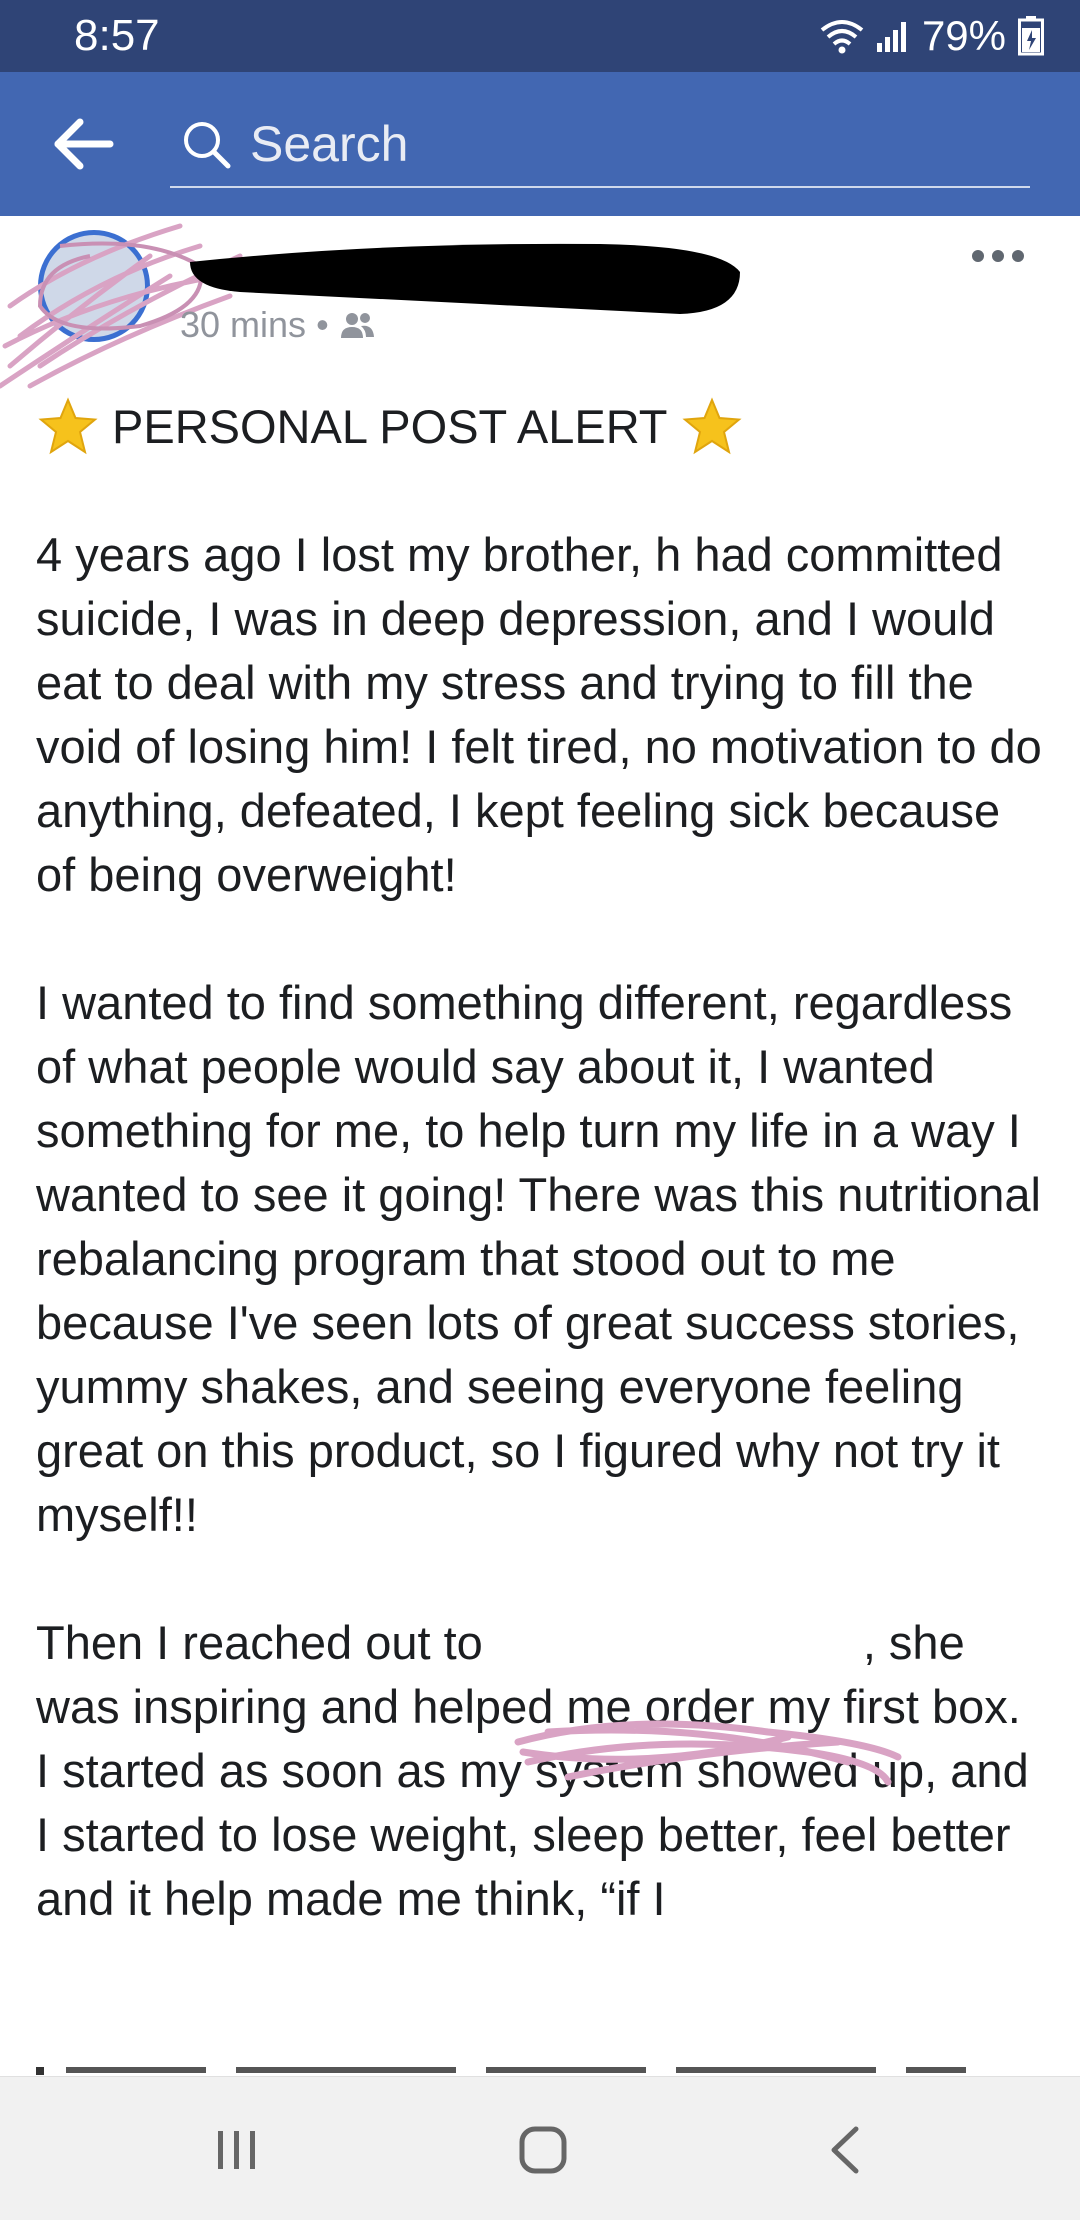 This screenshot has width=1080, height=2220. I want to click on status-icons: 79%, so click(932, 36).